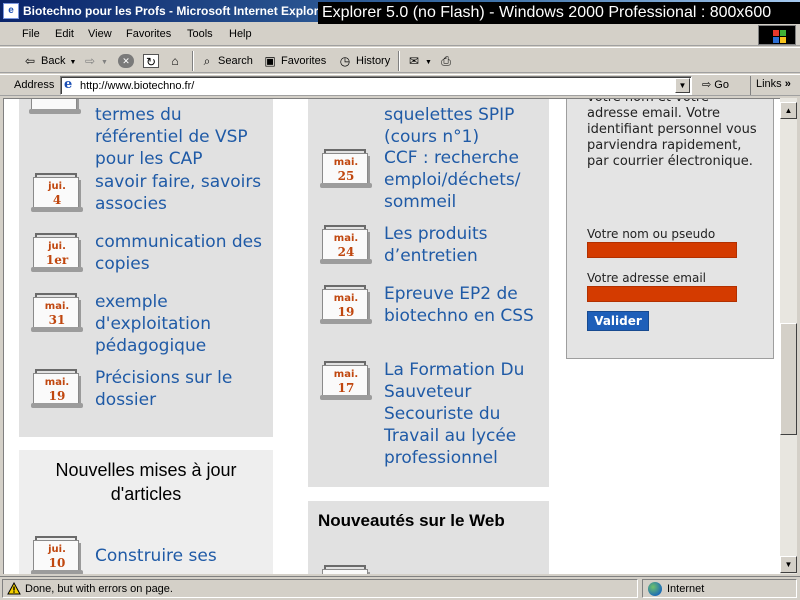 The width and height of the screenshot is (800, 600). I want to click on favorites-button: ▣ Favorites, so click(294, 61).